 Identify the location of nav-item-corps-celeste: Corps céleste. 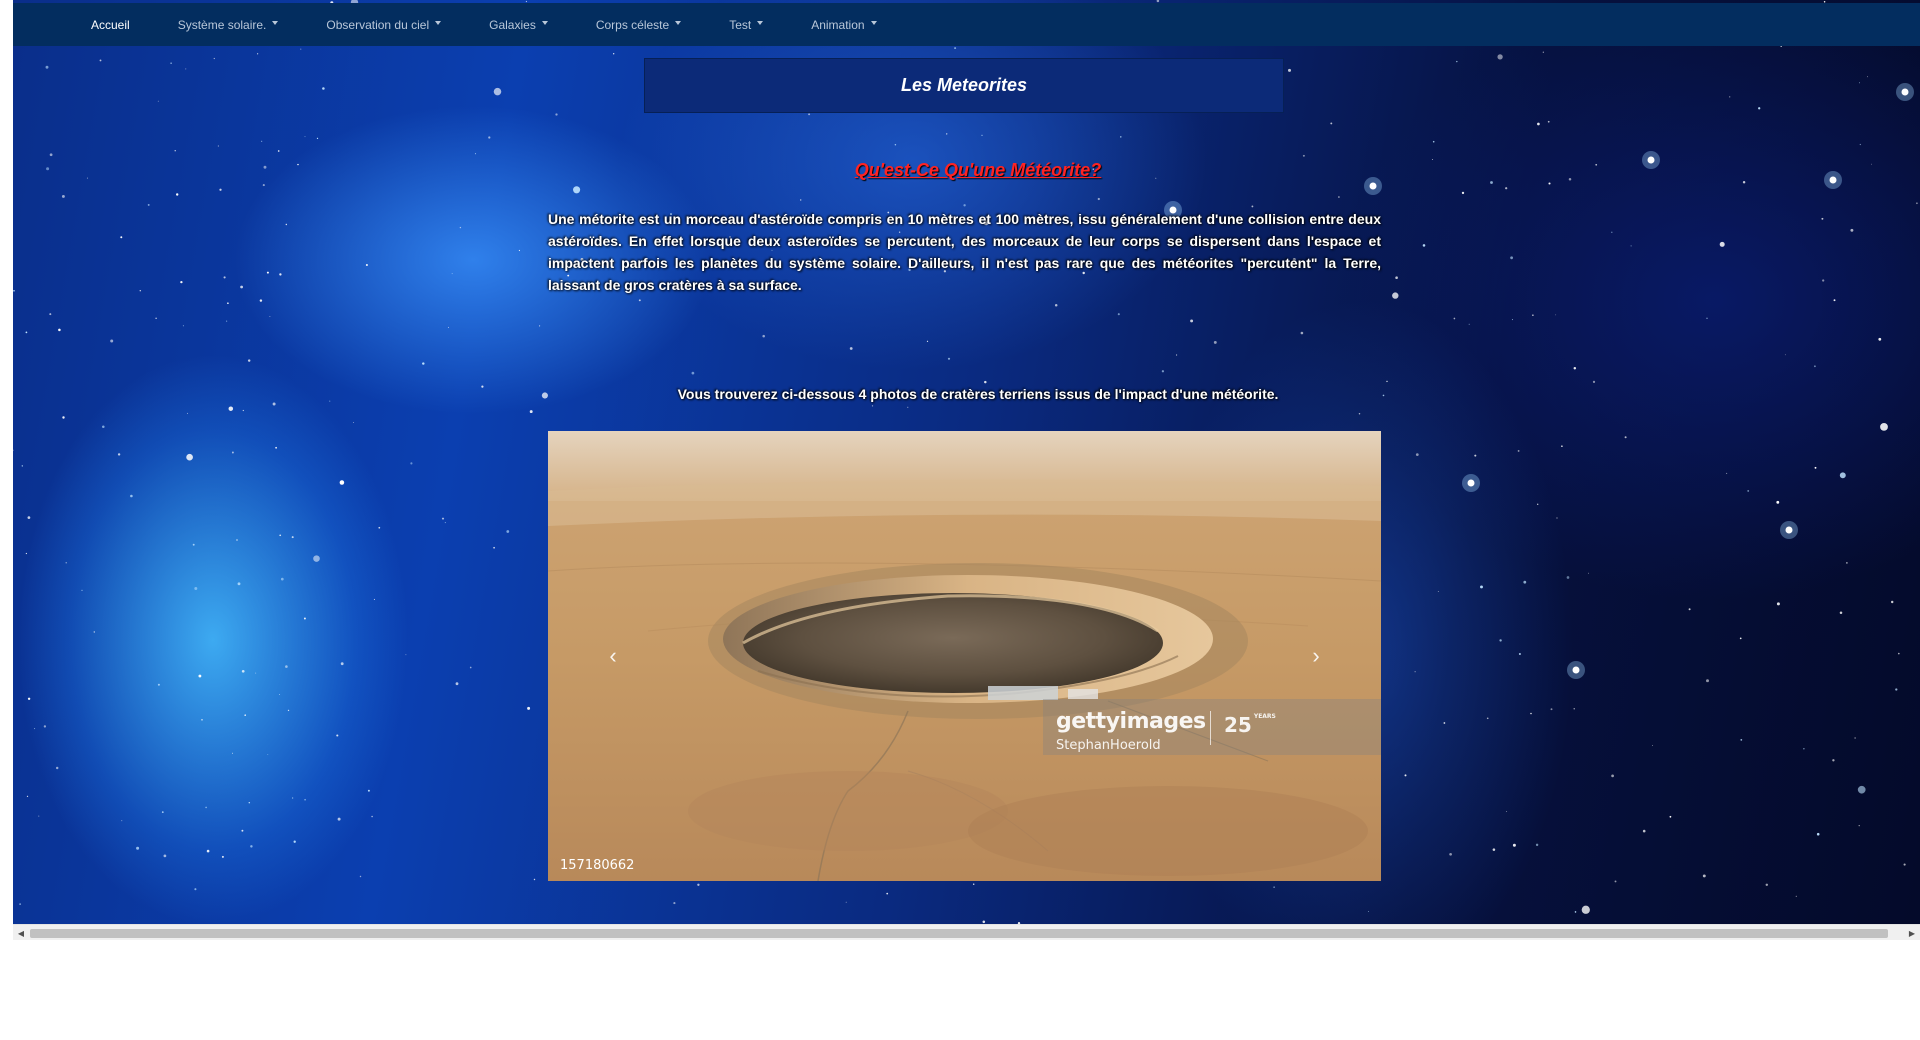
(638, 24).